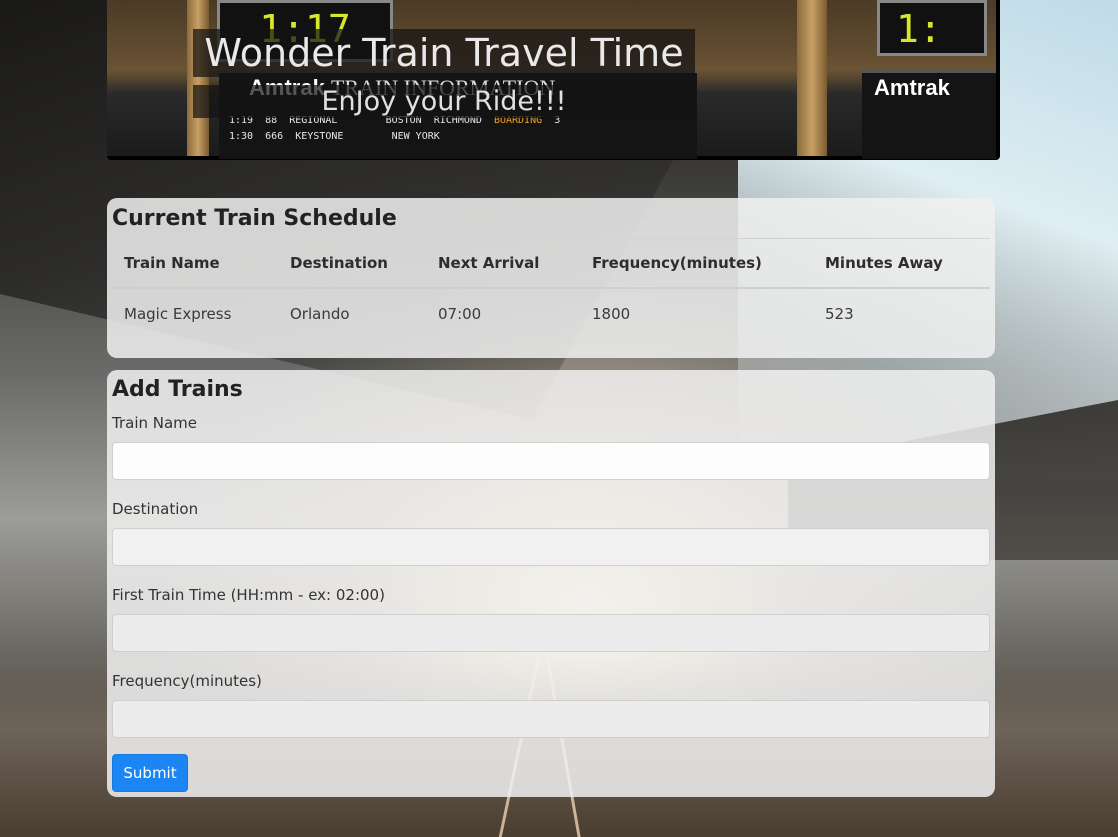 The height and width of the screenshot is (837, 1118). What do you see at coordinates (155, 423) in the screenshot?
I see `train-name-label: Train Name` at bounding box center [155, 423].